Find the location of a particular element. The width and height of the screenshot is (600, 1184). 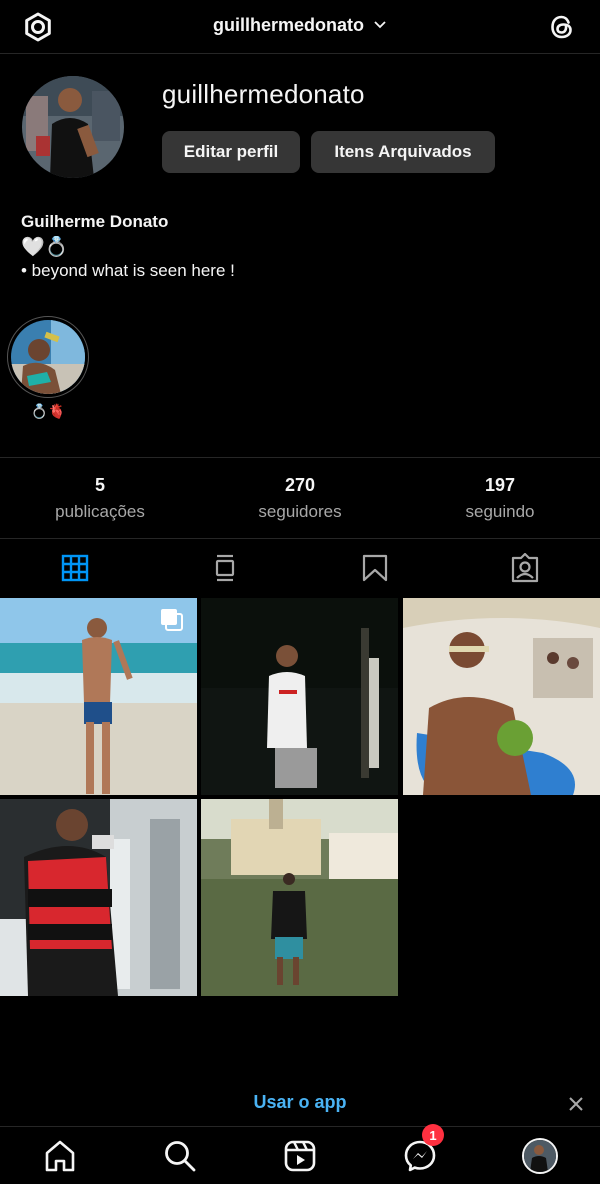

highlight-label: 💍🫀 is located at coordinates (48, 411).